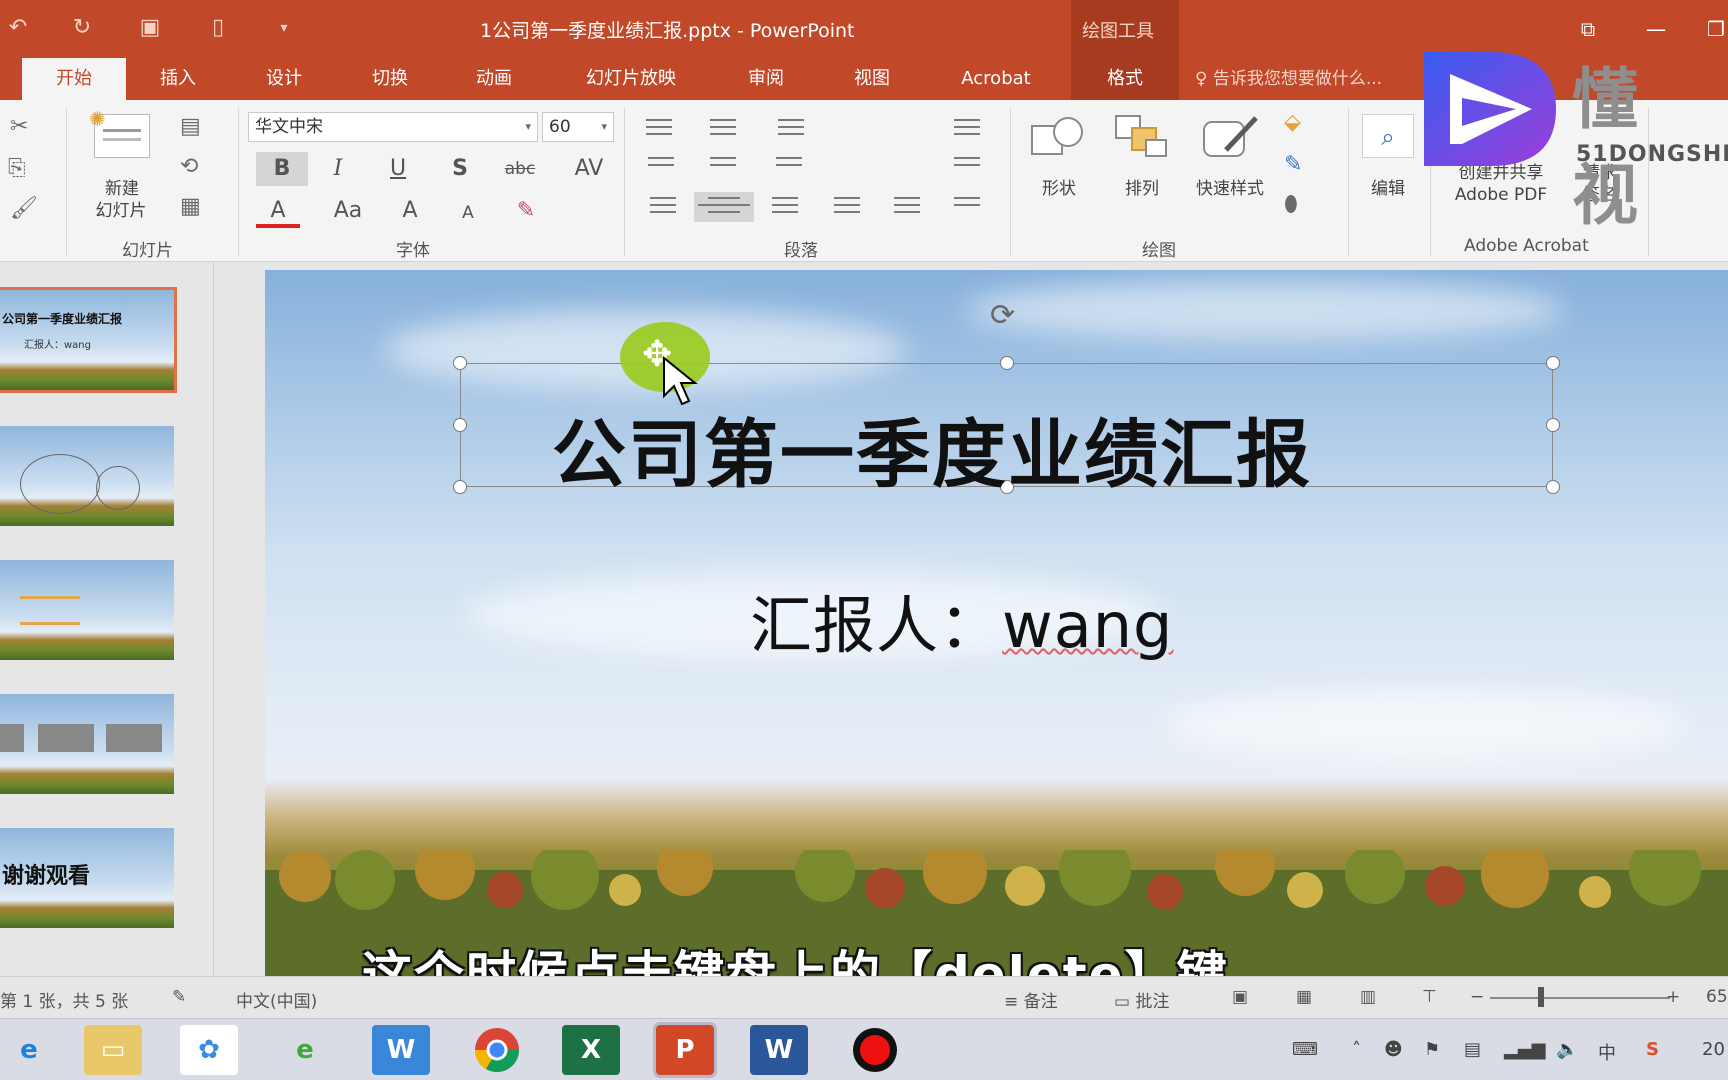 This screenshot has height=1080, width=1728. I want to click on increase-font-button: A, so click(410, 211).